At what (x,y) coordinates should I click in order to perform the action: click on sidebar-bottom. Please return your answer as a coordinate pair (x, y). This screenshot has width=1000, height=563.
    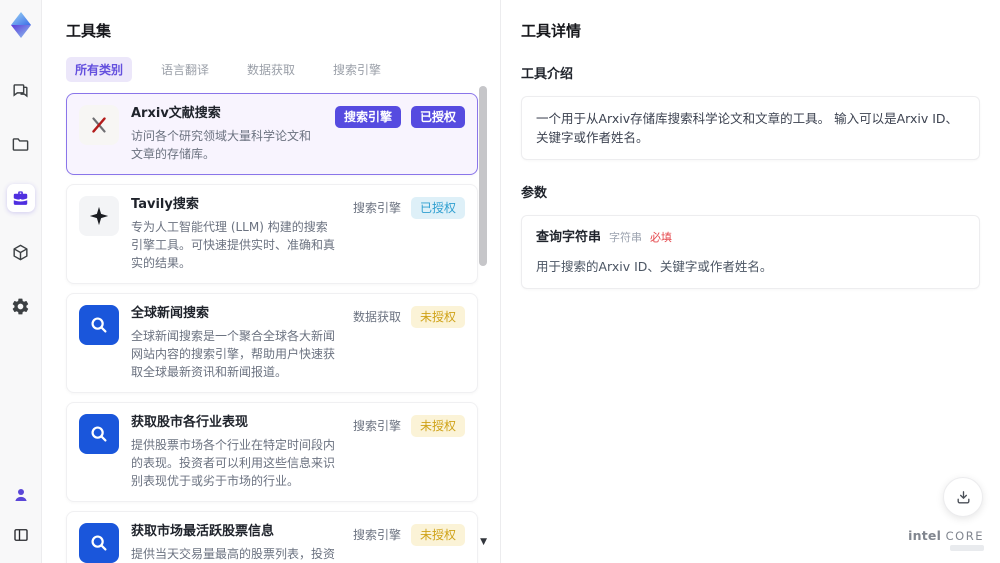
    Looking at the image, I should click on (21, 515).